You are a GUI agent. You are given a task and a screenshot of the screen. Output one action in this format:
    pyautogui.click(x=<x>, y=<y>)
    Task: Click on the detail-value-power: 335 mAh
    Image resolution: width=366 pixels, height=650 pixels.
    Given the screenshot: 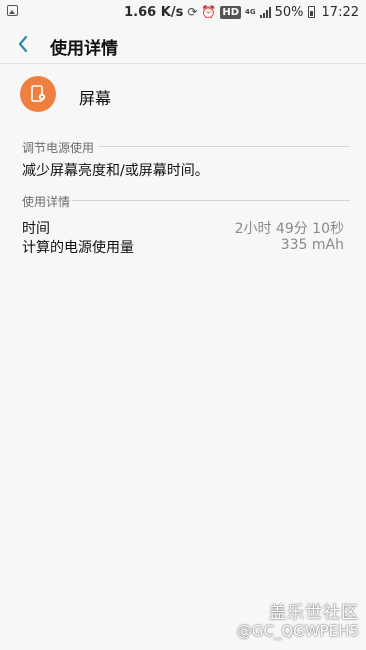 What is the action you would take?
    pyautogui.click(x=312, y=245)
    